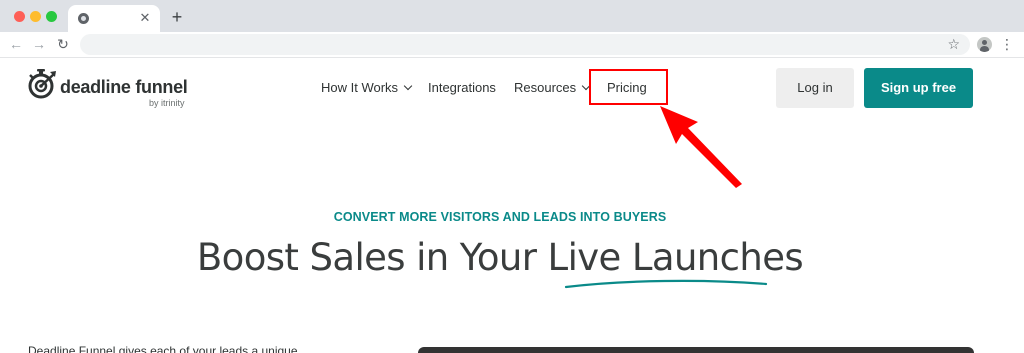 This screenshot has height=353, width=1024. What do you see at coordinates (953, 44) in the screenshot?
I see `star-icon: ☆` at bounding box center [953, 44].